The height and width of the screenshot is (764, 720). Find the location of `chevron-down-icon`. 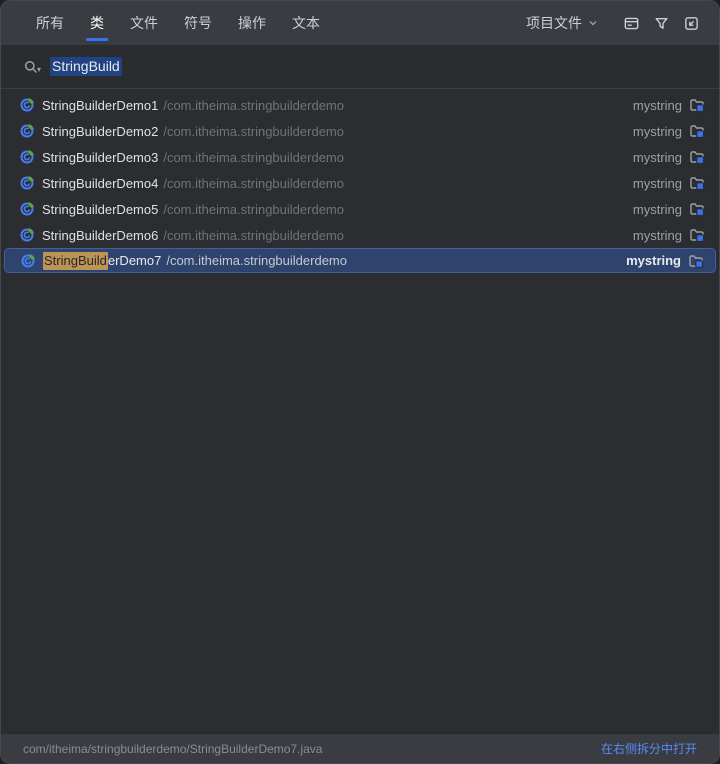

chevron-down-icon is located at coordinates (593, 23).